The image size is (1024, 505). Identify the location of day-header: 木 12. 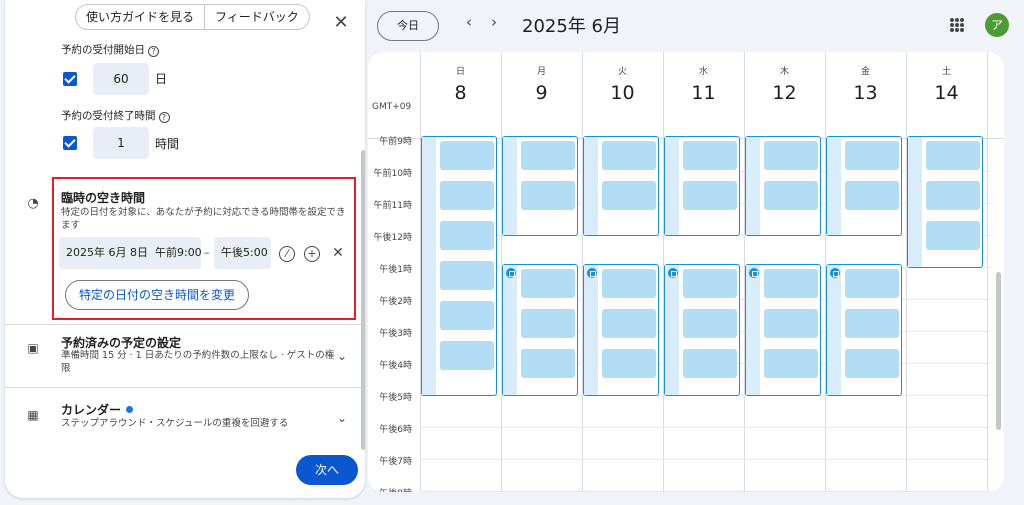
(784, 84).